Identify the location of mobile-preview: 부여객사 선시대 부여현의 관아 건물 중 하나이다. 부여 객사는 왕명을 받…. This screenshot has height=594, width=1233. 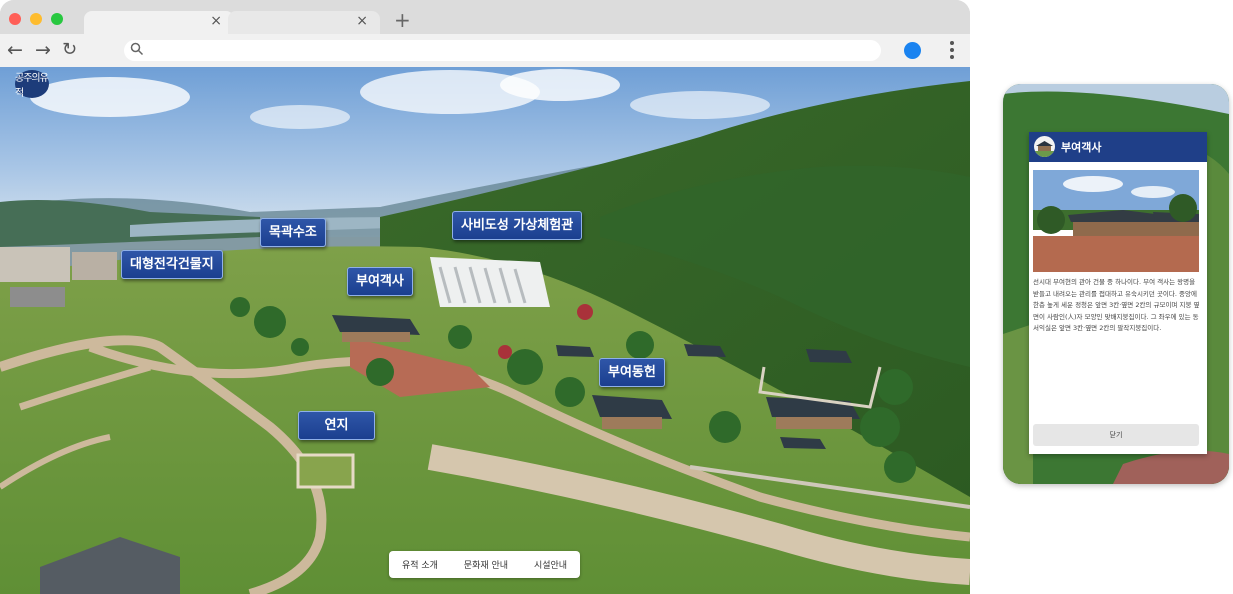
(1116, 284).